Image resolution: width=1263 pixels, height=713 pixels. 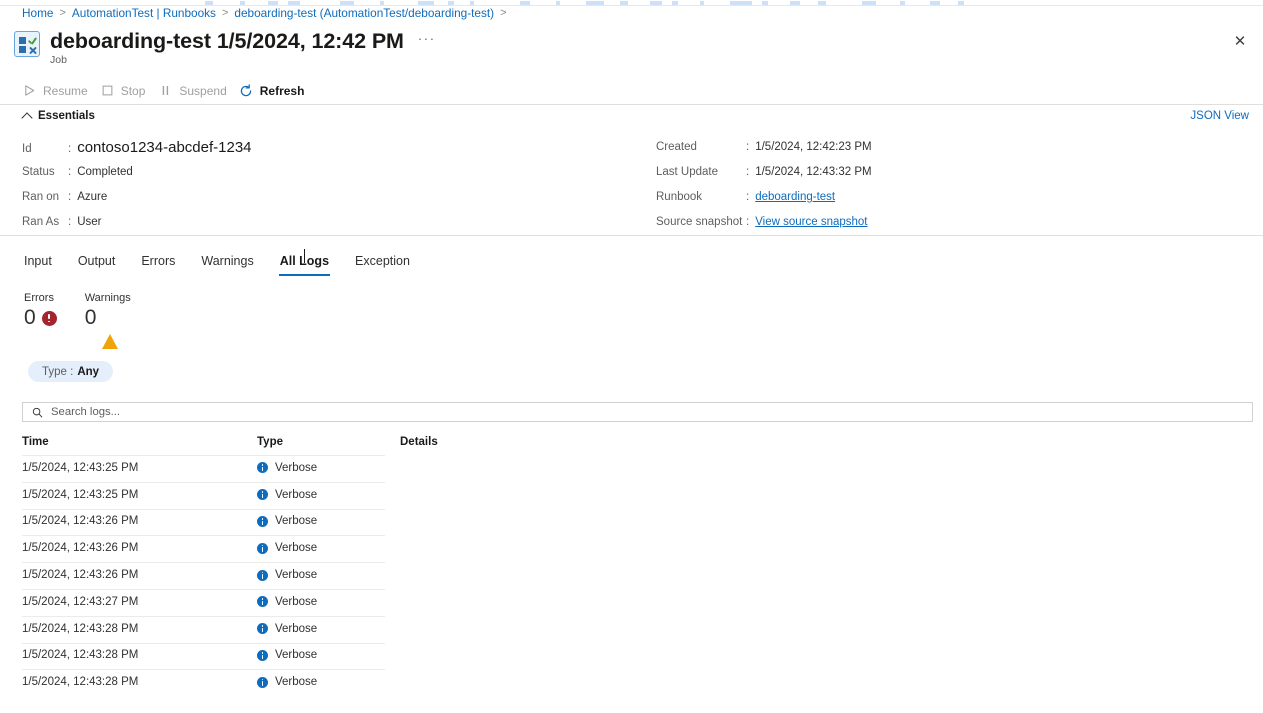 I want to click on tab-input: Input, so click(x=43, y=263).